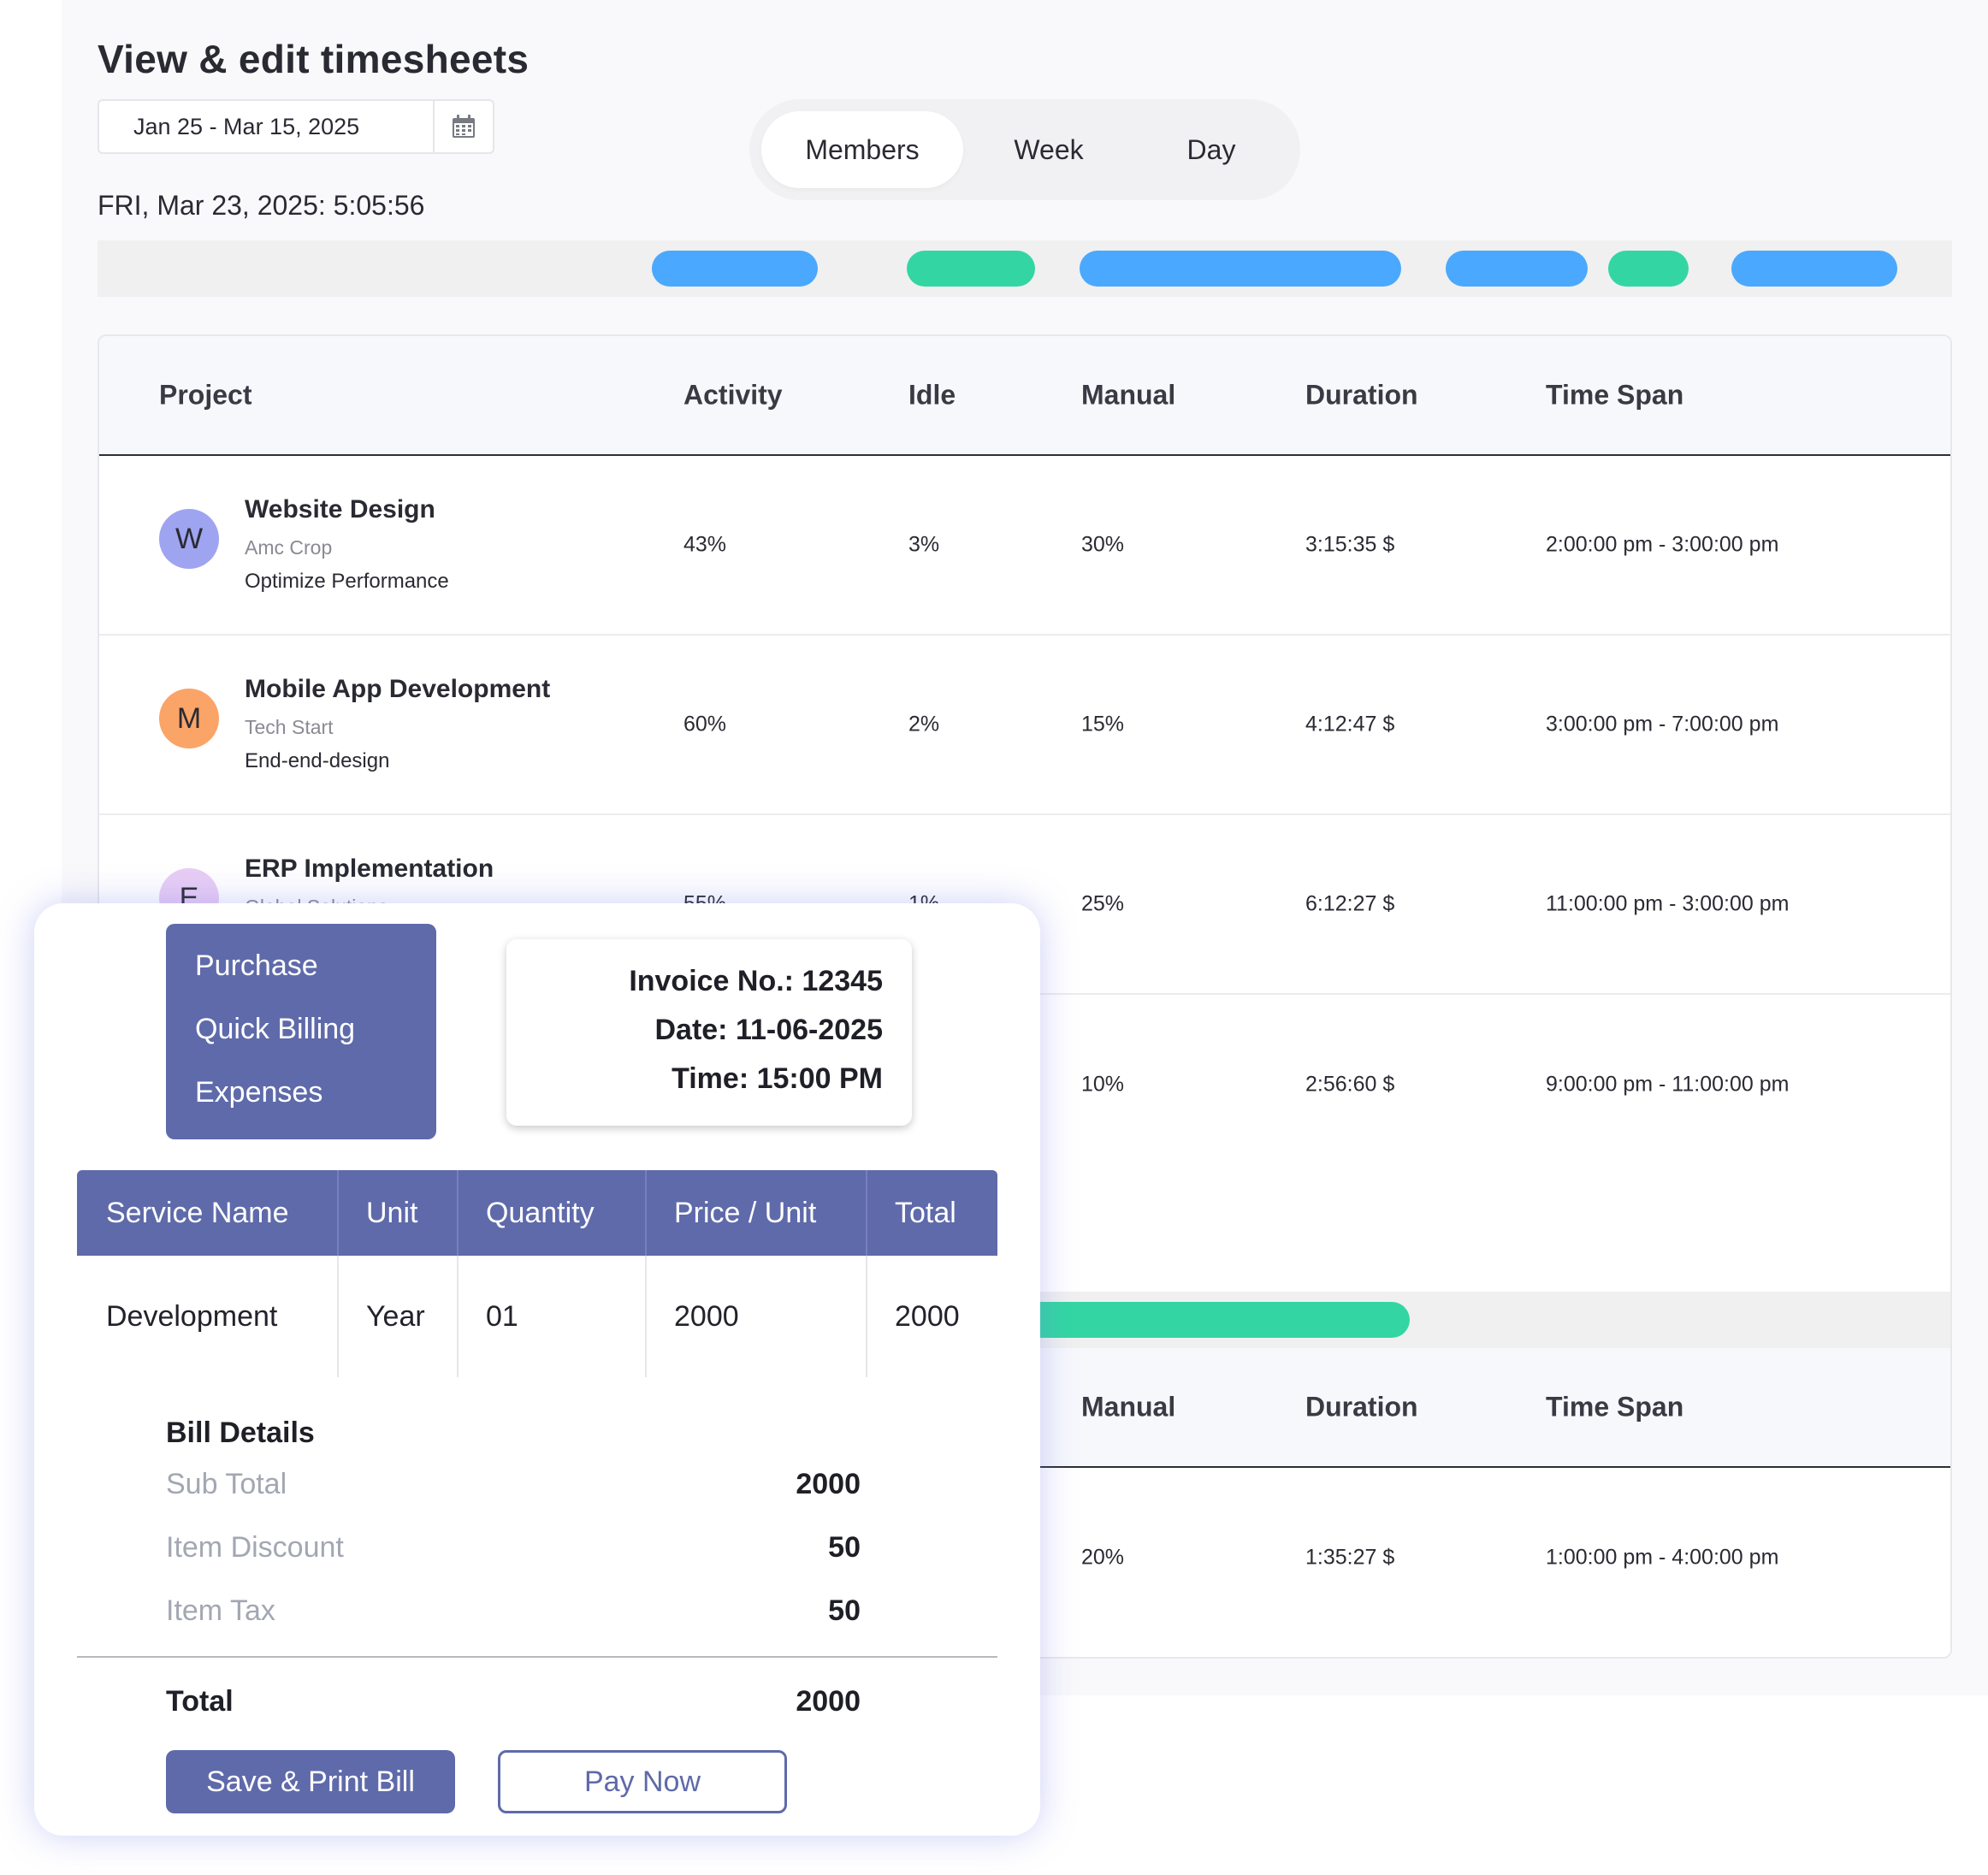  Describe the element at coordinates (513, 1484) in the screenshot. I see `bill-line-subtotal: Sub Total 2000` at that location.